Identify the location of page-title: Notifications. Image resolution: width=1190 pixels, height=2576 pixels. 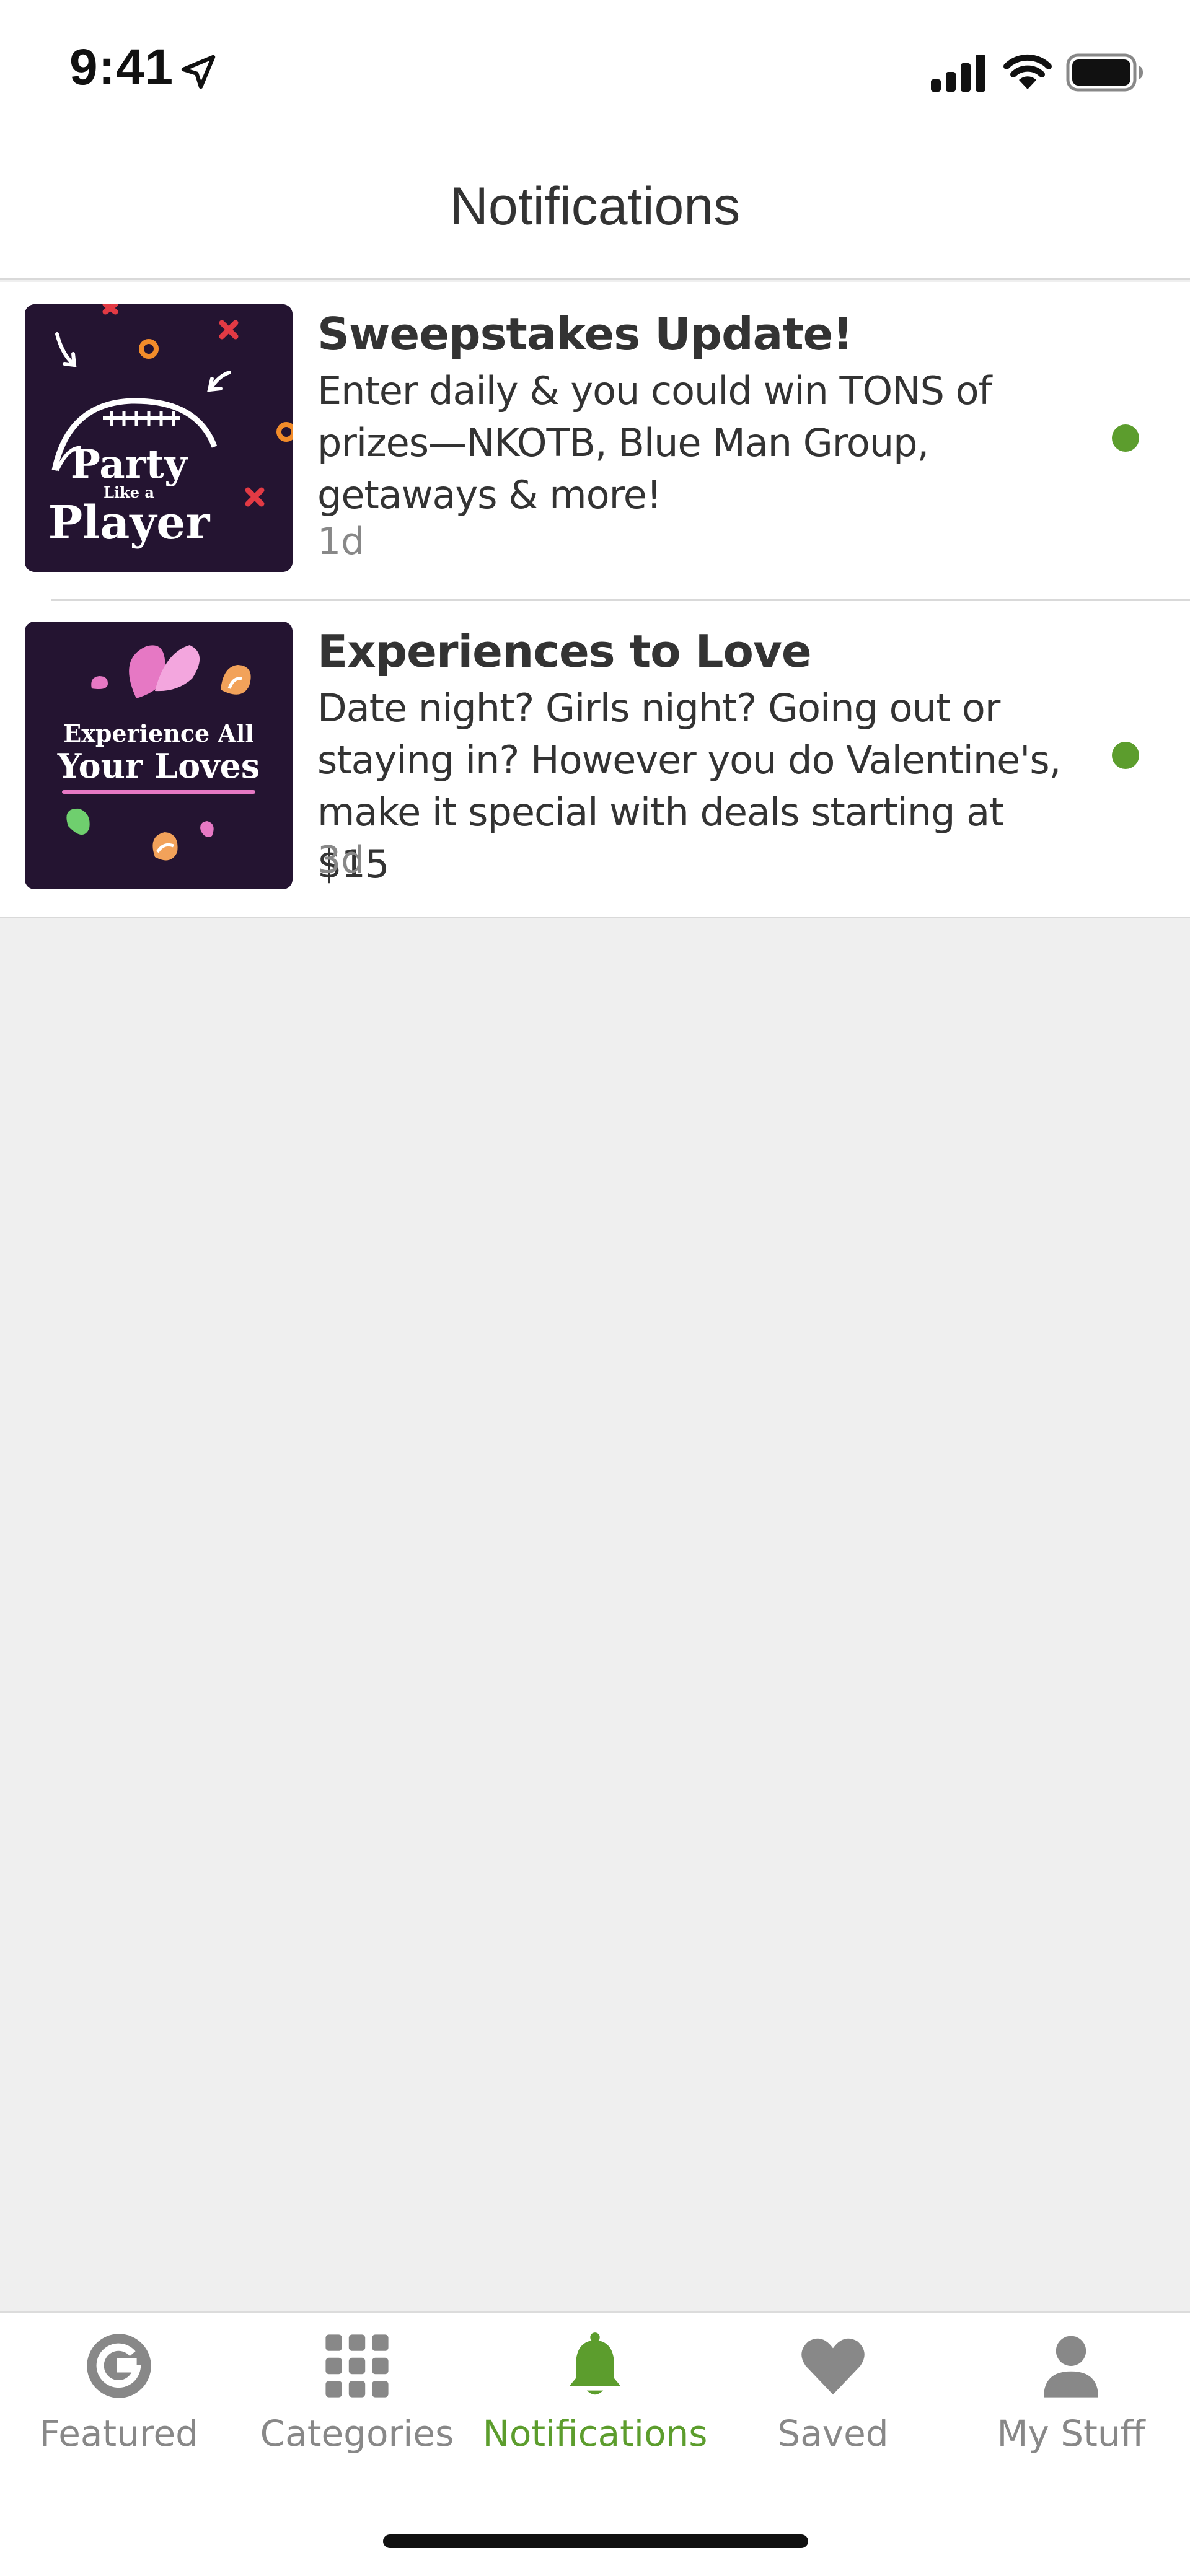
(595, 206).